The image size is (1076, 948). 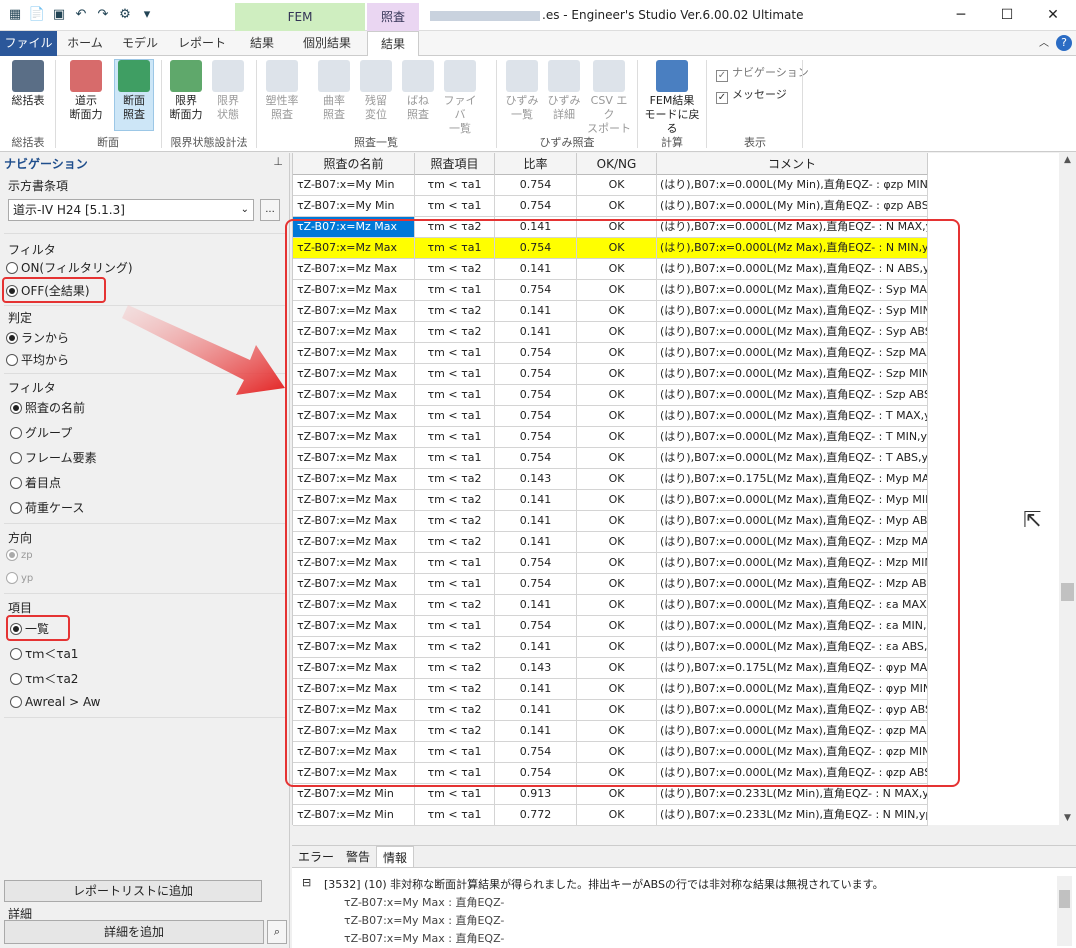 What do you see at coordinates (228, 91) in the screenshot?
I see `limit-state-button: 限界 状態` at bounding box center [228, 91].